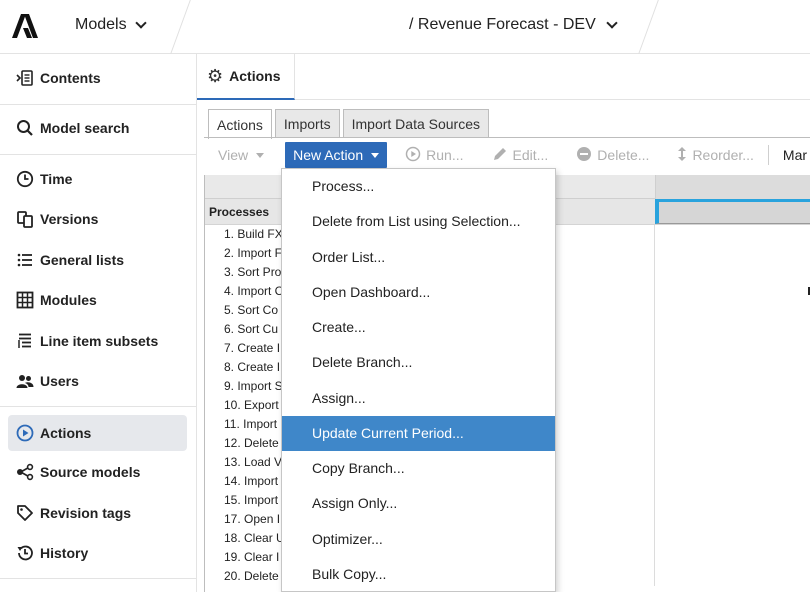 The width and height of the screenshot is (810, 592). Describe the element at coordinates (682, 155) in the screenshot. I see `reorder-icon` at that location.